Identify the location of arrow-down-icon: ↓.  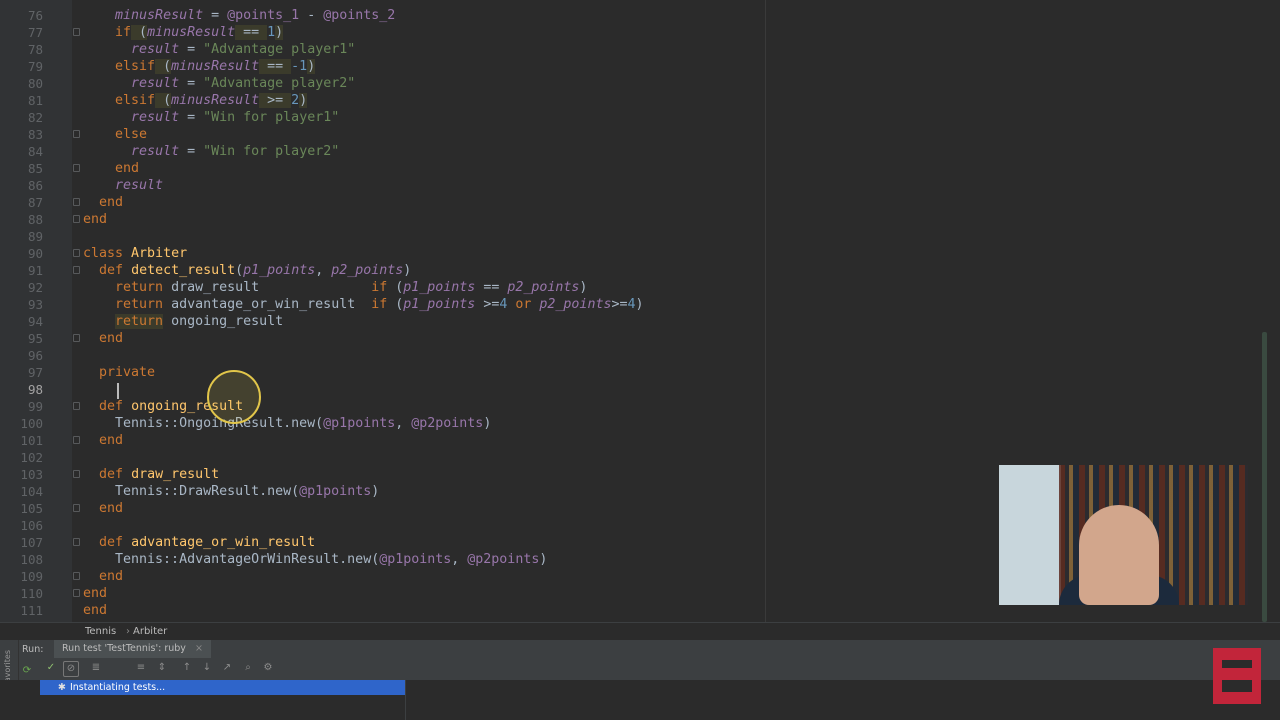
(207, 668).